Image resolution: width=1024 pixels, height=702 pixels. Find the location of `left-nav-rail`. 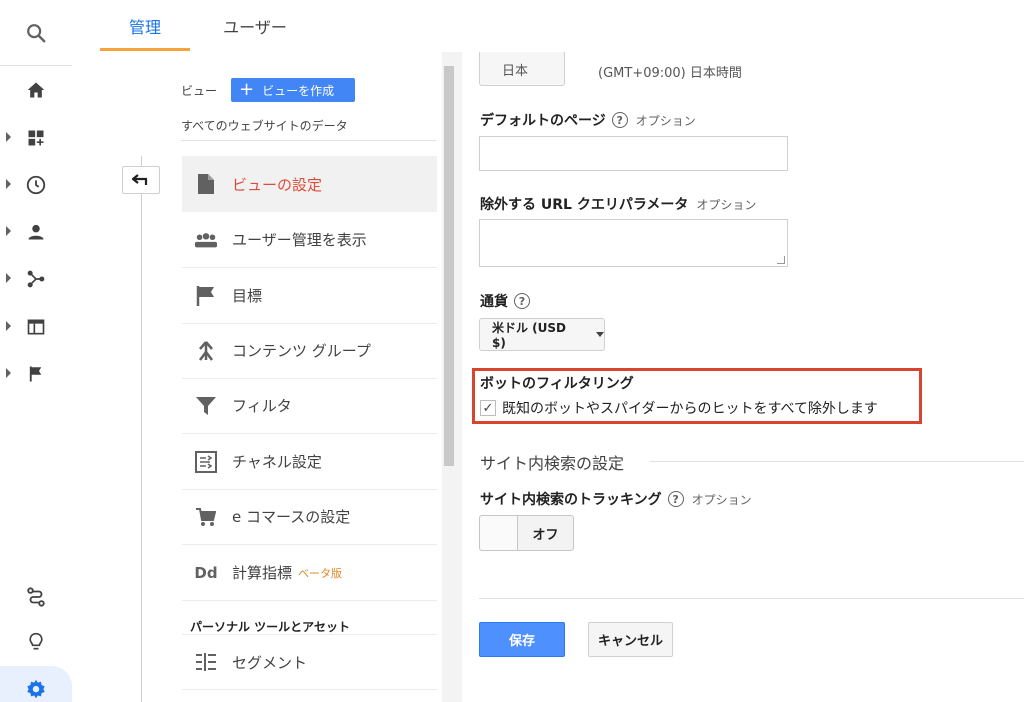

left-nav-rail is located at coordinates (36, 351).